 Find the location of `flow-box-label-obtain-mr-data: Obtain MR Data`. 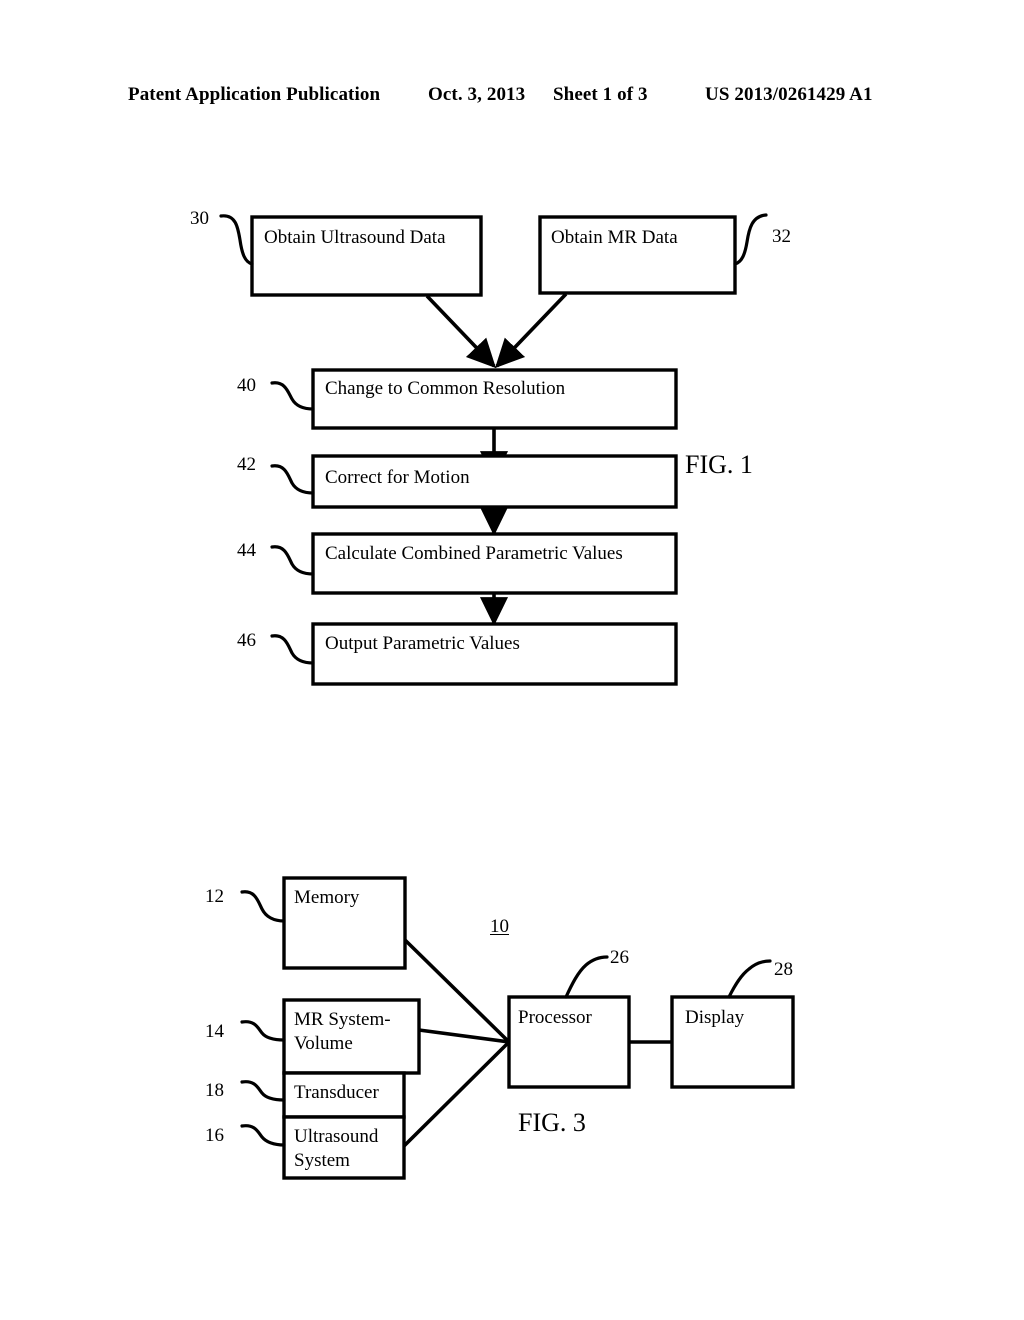

flow-box-label-obtain-mr-data: Obtain MR Data is located at coordinates (614, 237).